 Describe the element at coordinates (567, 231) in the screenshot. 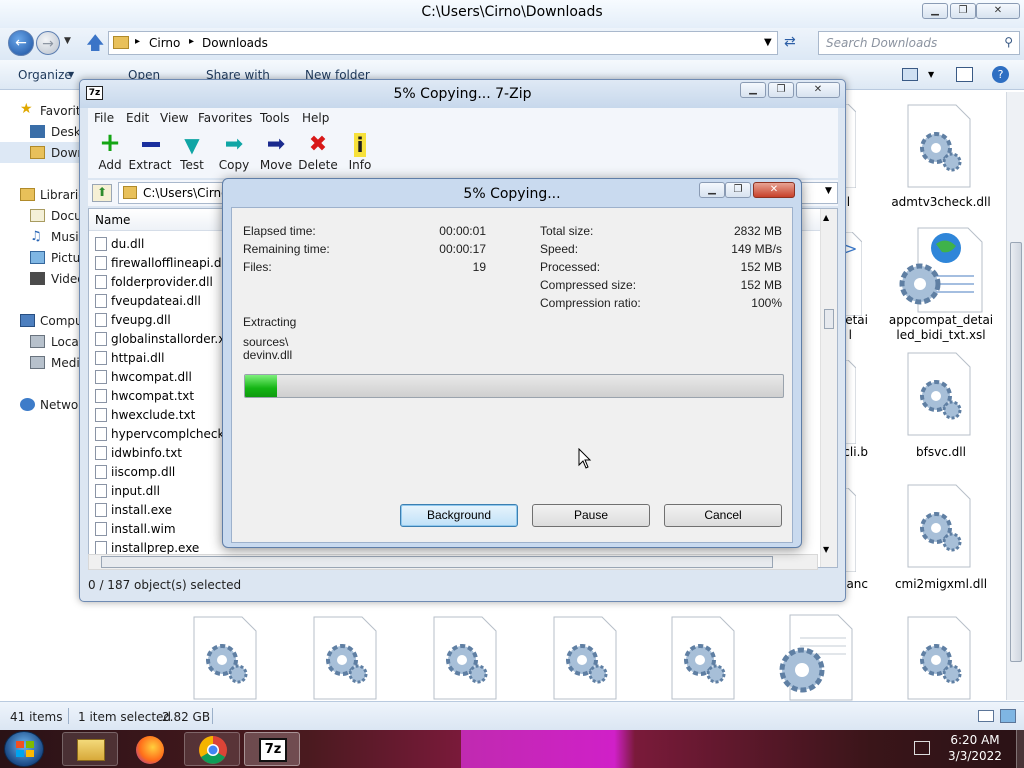

I see `total-size-label: Total size:` at that location.